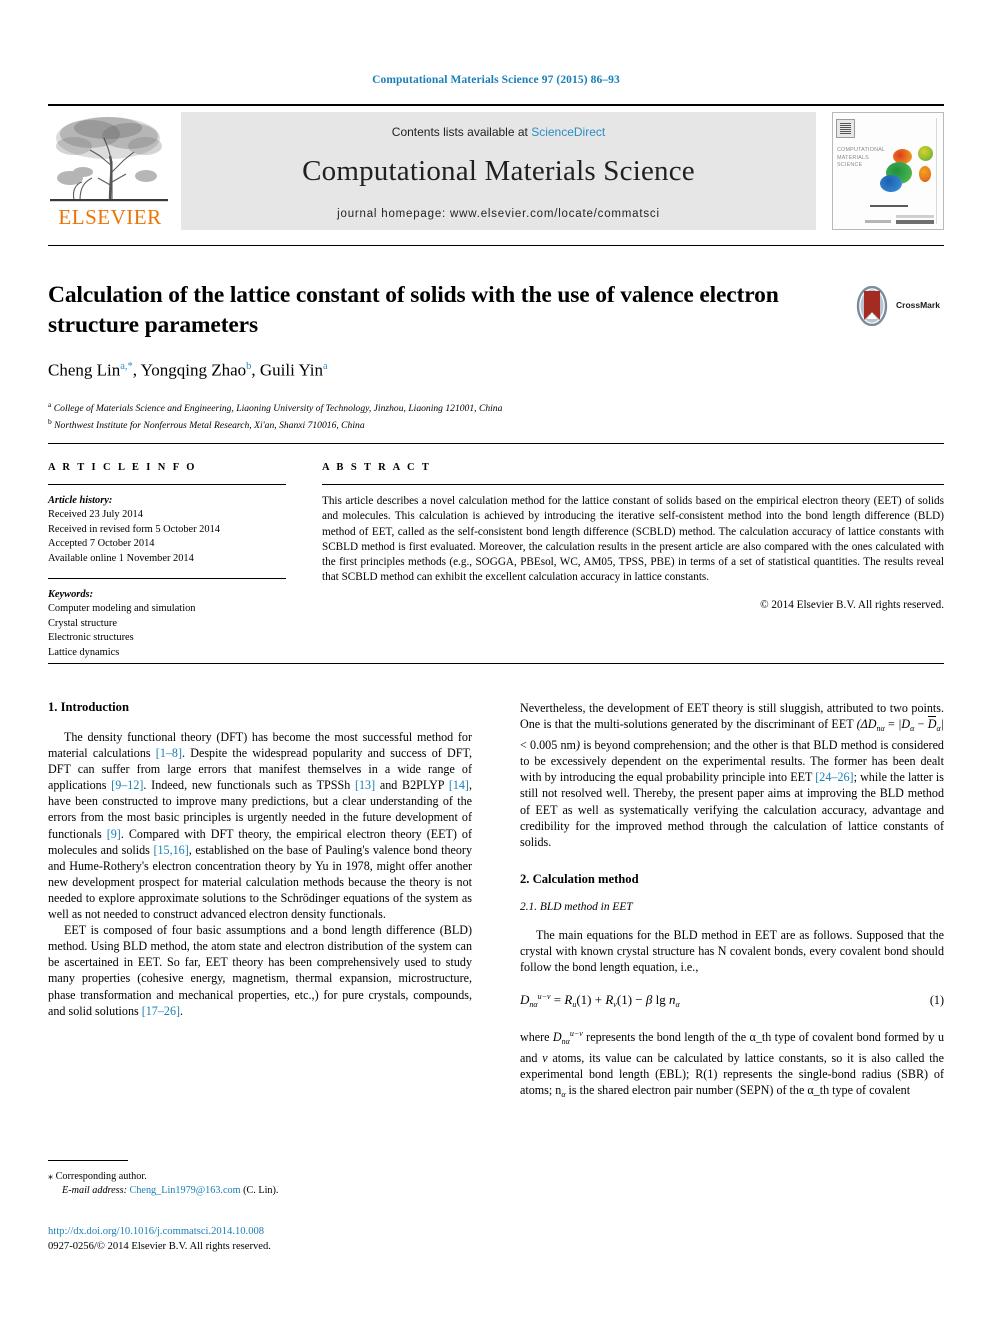 The image size is (992, 1323). I want to click on history-item: Received 23 July 2014, so click(95, 515).